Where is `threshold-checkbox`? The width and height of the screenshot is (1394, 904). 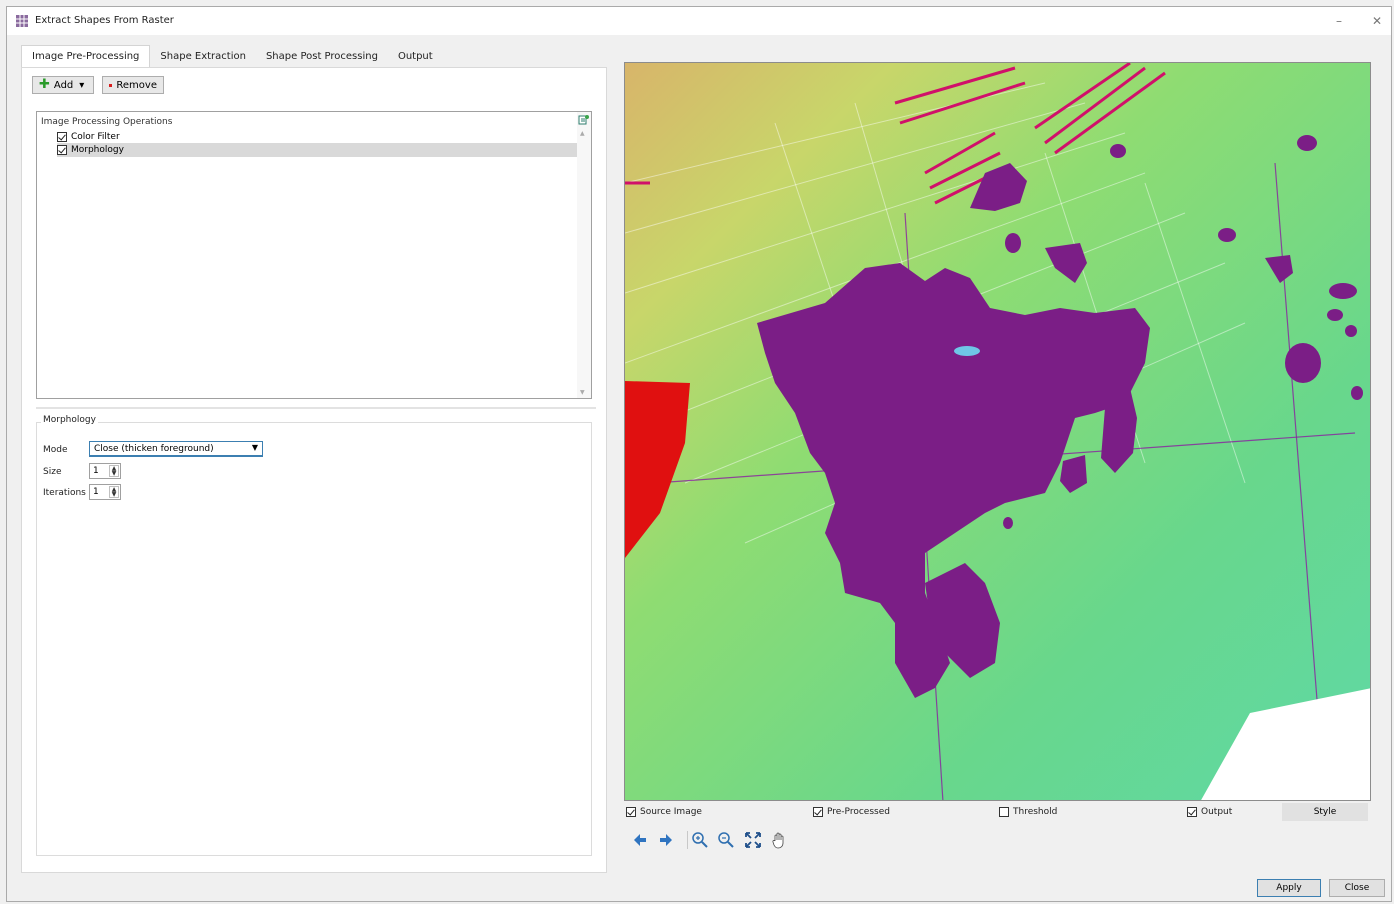
threshold-checkbox is located at coordinates (1004, 812).